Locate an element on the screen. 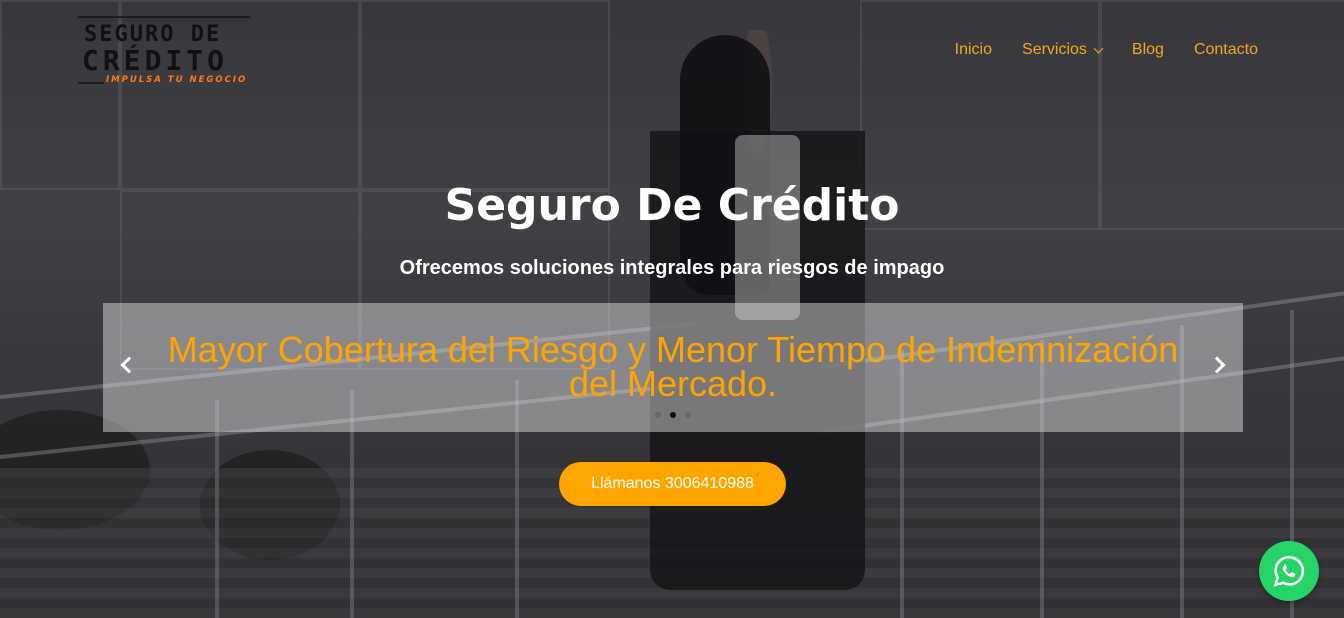  chevron-left-icon is located at coordinates (129, 365).